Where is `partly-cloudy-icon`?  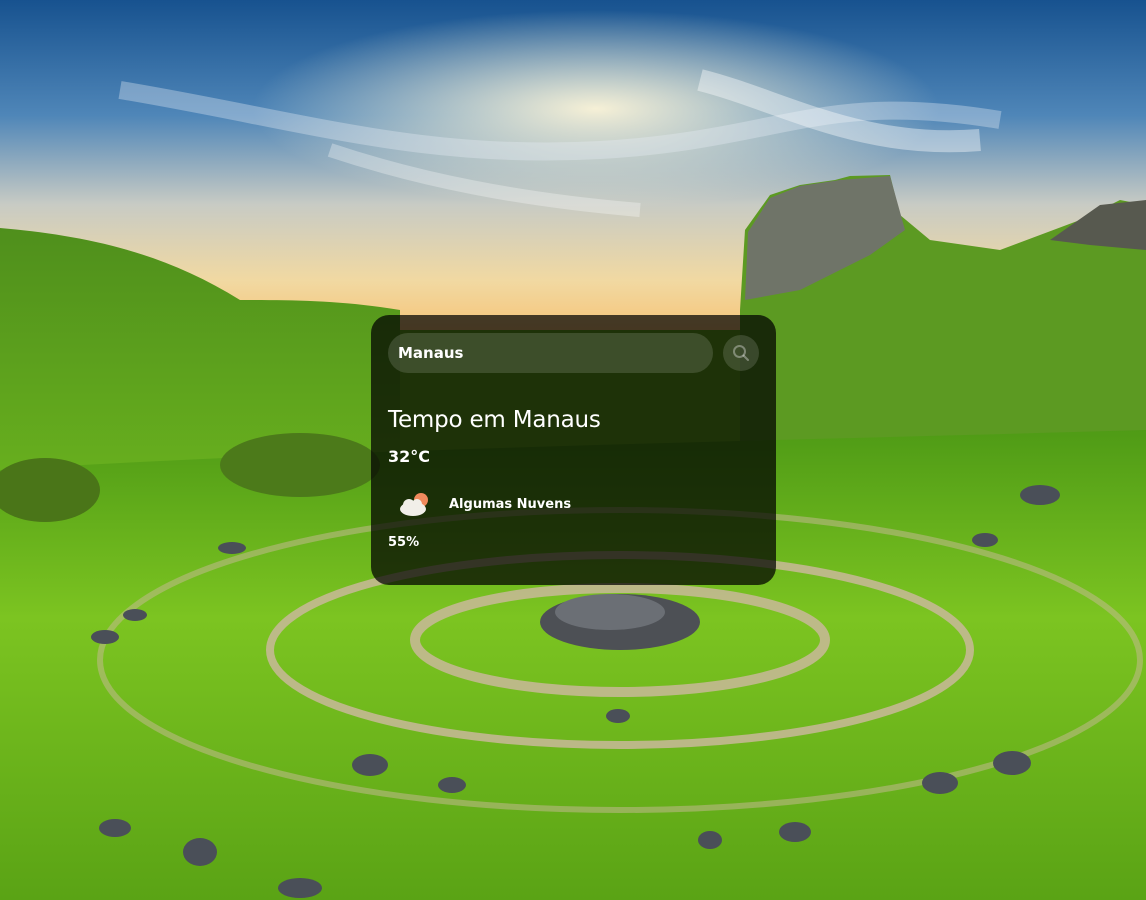
partly-cloudy-icon is located at coordinates (414, 504).